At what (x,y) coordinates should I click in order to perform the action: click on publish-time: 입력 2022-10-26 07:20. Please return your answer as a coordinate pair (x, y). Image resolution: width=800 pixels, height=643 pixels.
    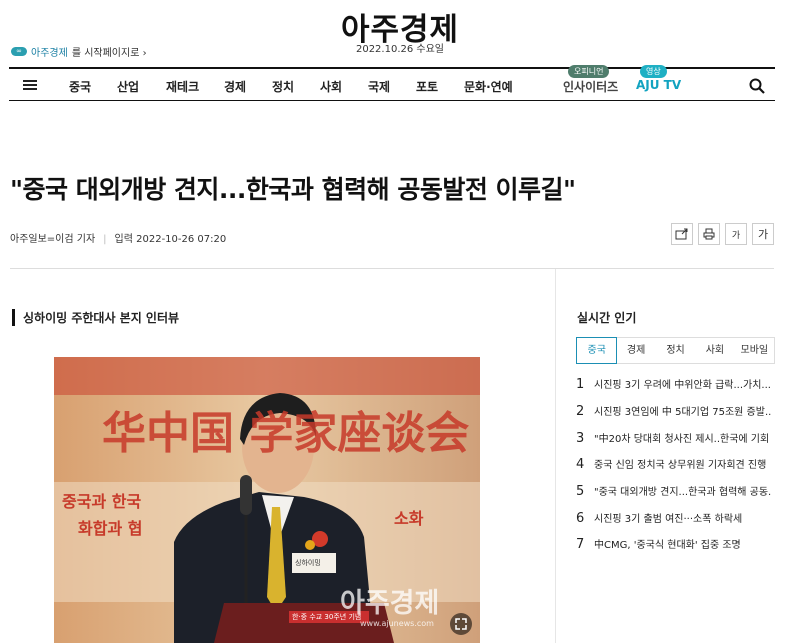
    Looking at the image, I should click on (170, 239).